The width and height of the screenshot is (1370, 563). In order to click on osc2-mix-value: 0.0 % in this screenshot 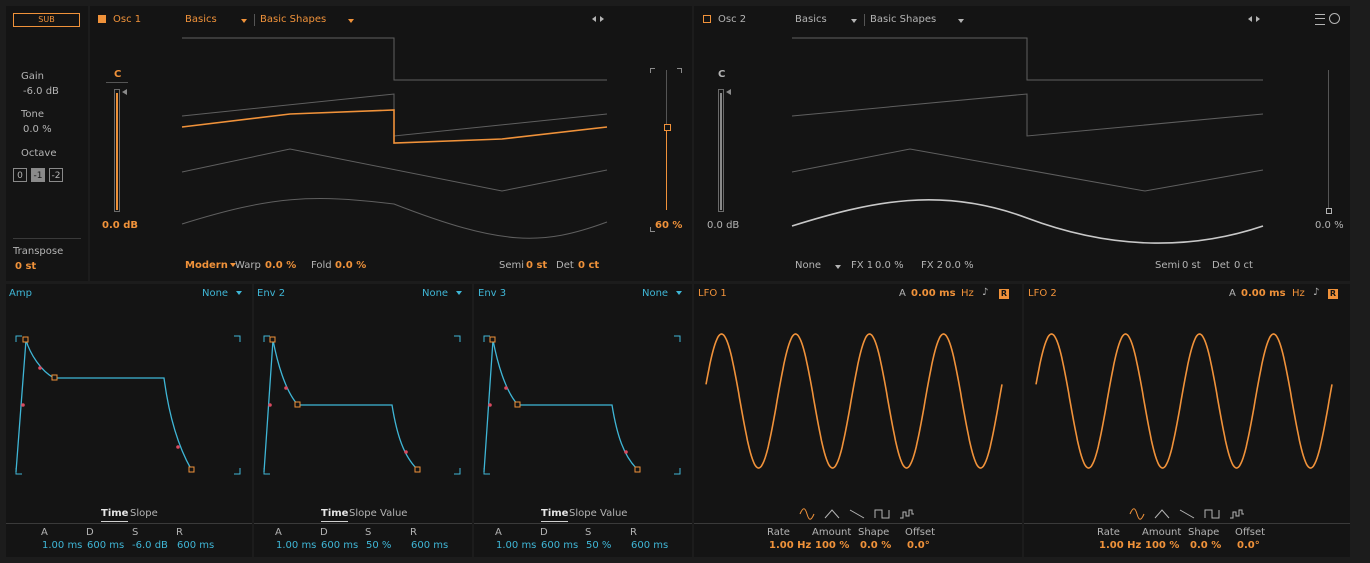, I will do `click(1329, 225)`.